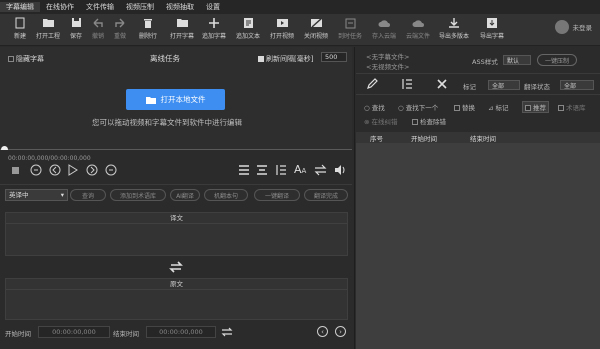 This screenshot has width=600, height=349. I want to click on find-next-label: 查找下一个, so click(422, 108).